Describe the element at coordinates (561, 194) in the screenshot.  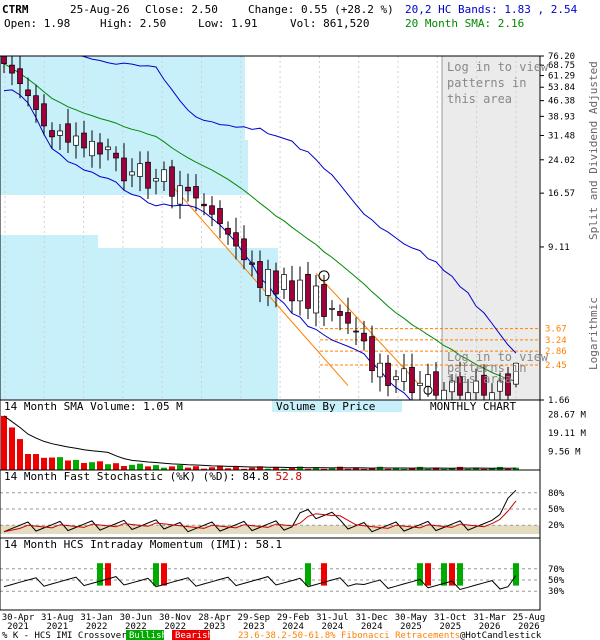
I see `price-tick-label: 16.57` at that location.